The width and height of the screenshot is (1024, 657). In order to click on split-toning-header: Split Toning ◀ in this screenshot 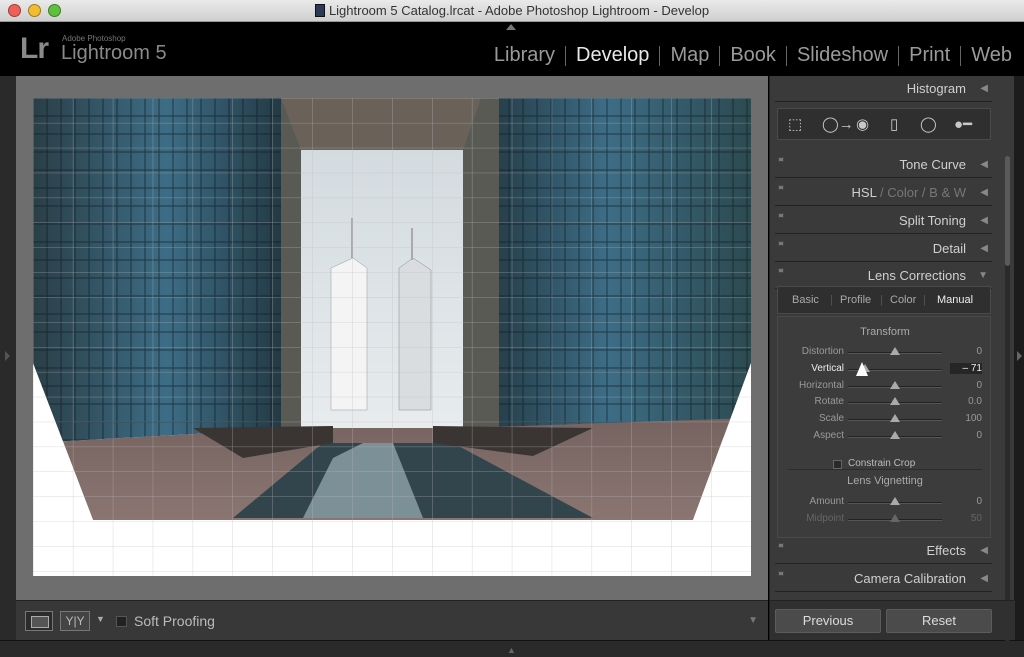, I will do `click(883, 221)`.